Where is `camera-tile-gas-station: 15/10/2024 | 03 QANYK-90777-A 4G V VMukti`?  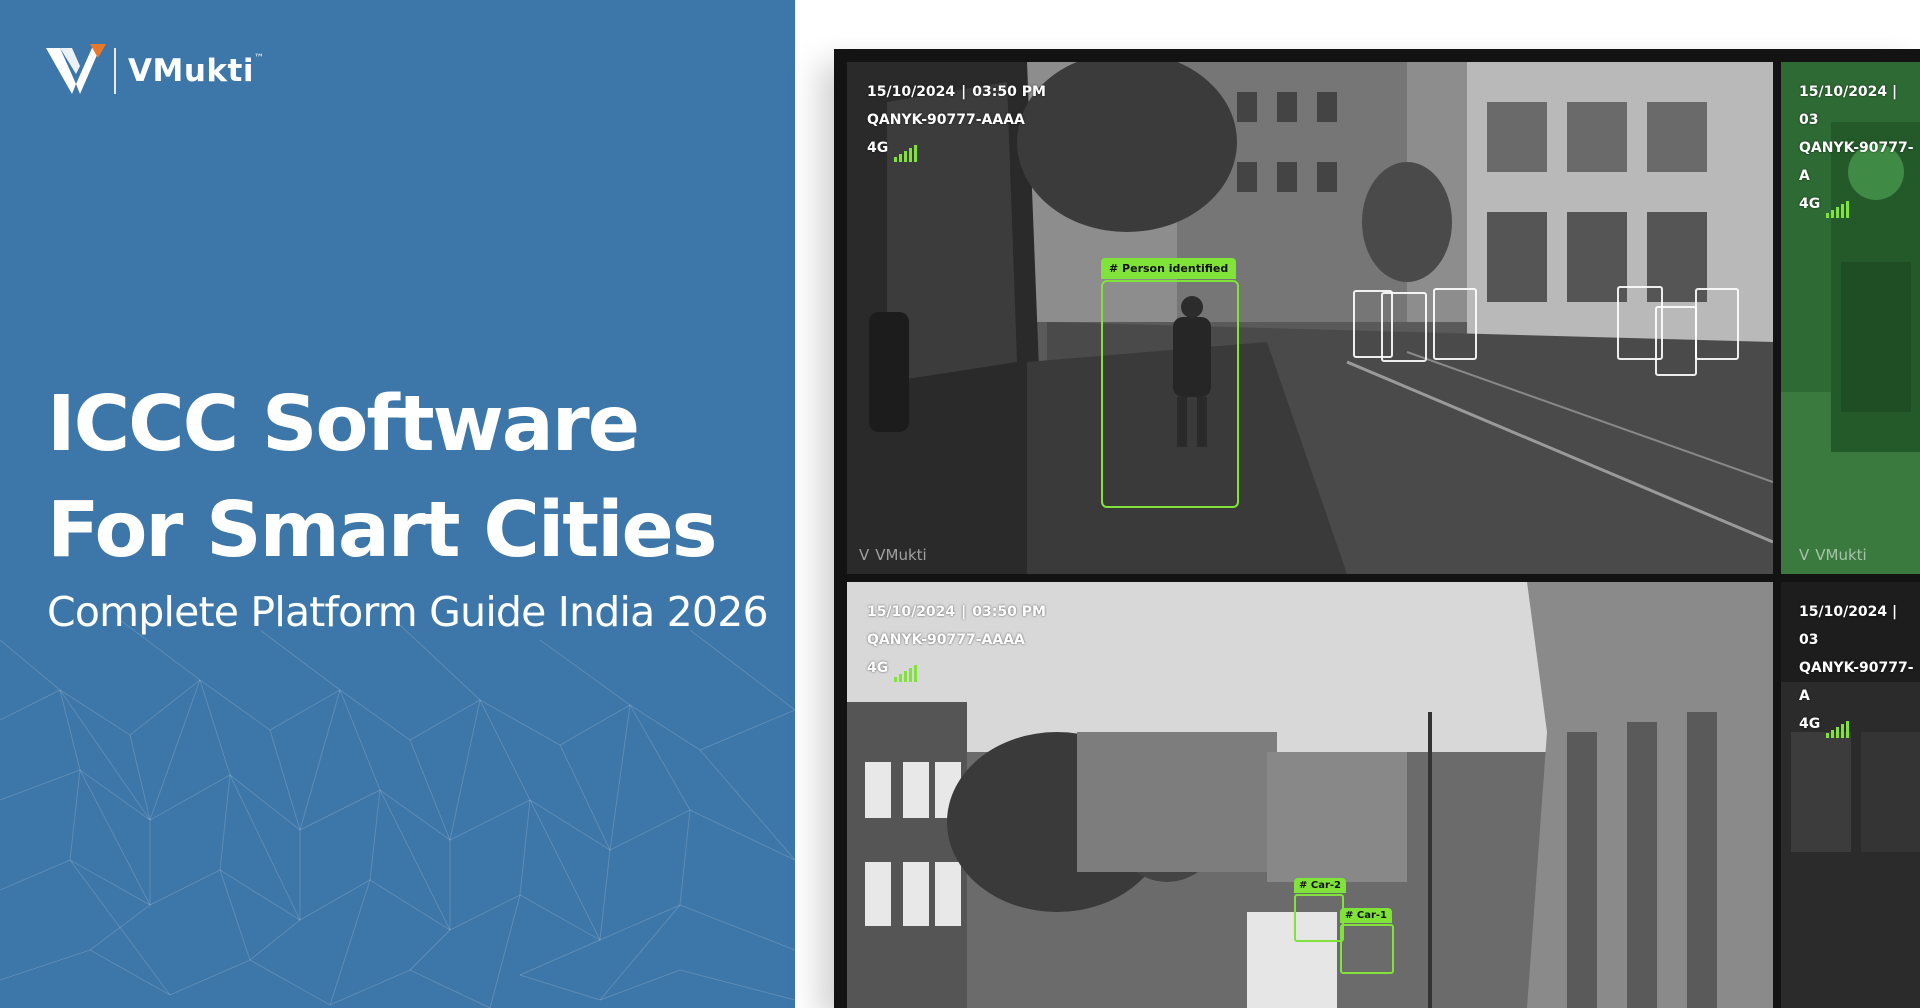
camera-tile-gas-station: 15/10/2024 | 03 QANYK-90777-A 4G V VMukti is located at coordinates (1850, 318).